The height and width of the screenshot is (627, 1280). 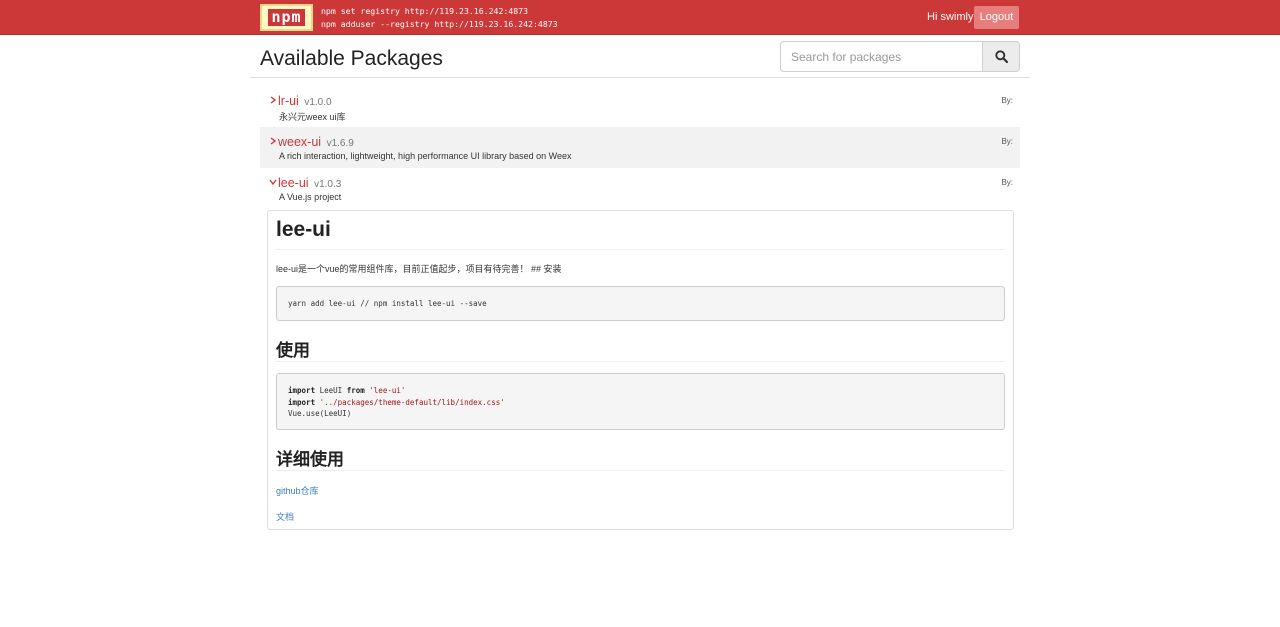 What do you see at coordinates (273, 182) in the screenshot?
I see `chevron-down-icon` at bounding box center [273, 182].